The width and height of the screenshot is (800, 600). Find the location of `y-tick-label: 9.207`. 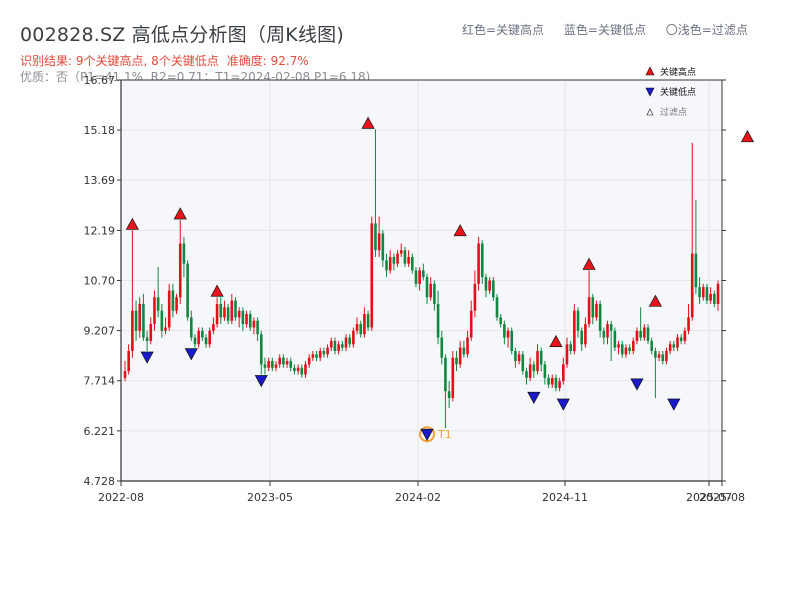

y-tick-label: 9.207 is located at coordinates (100, 331).